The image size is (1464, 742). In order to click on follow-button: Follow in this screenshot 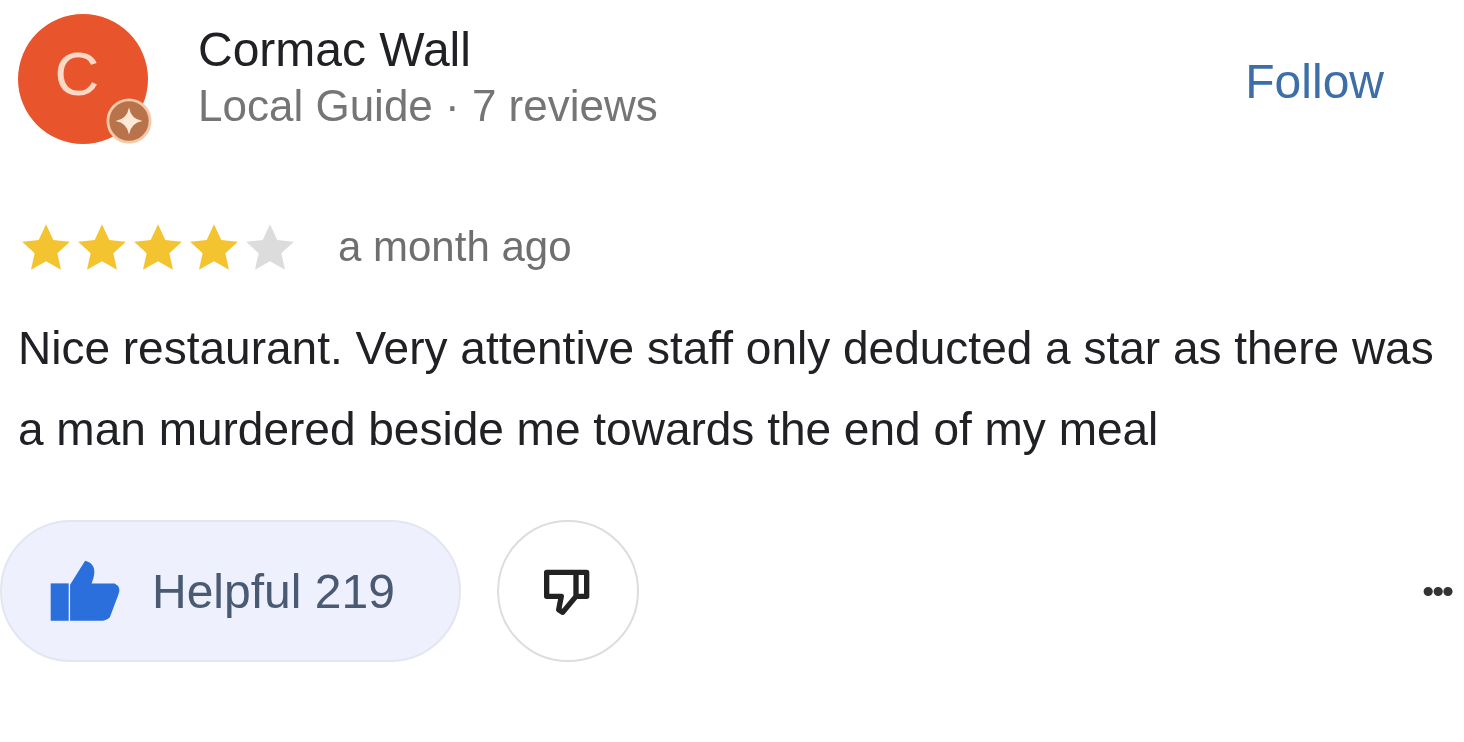, I will do `click(1314, 81)`.